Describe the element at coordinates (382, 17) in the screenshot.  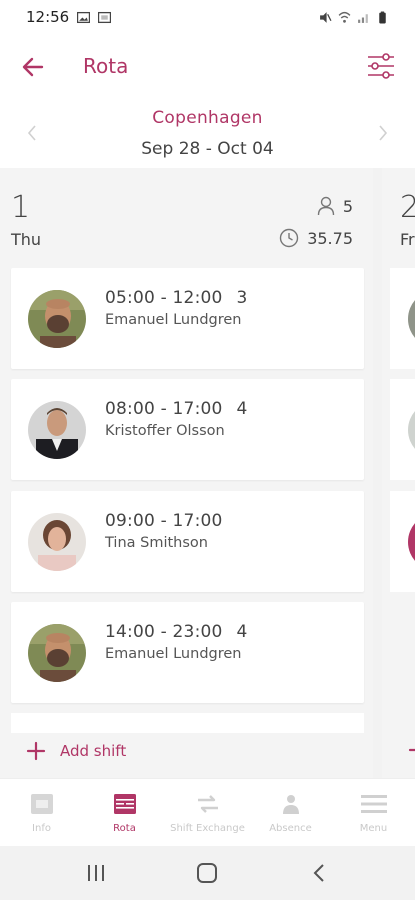
I see `battery-icon` at that location.